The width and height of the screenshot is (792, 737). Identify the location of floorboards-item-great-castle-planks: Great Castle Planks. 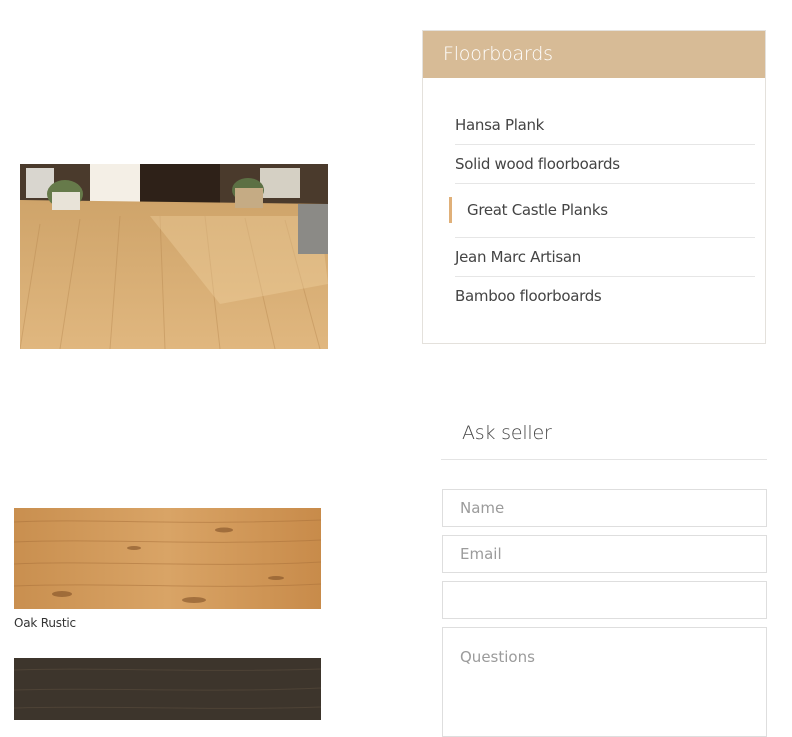
(602, 211).